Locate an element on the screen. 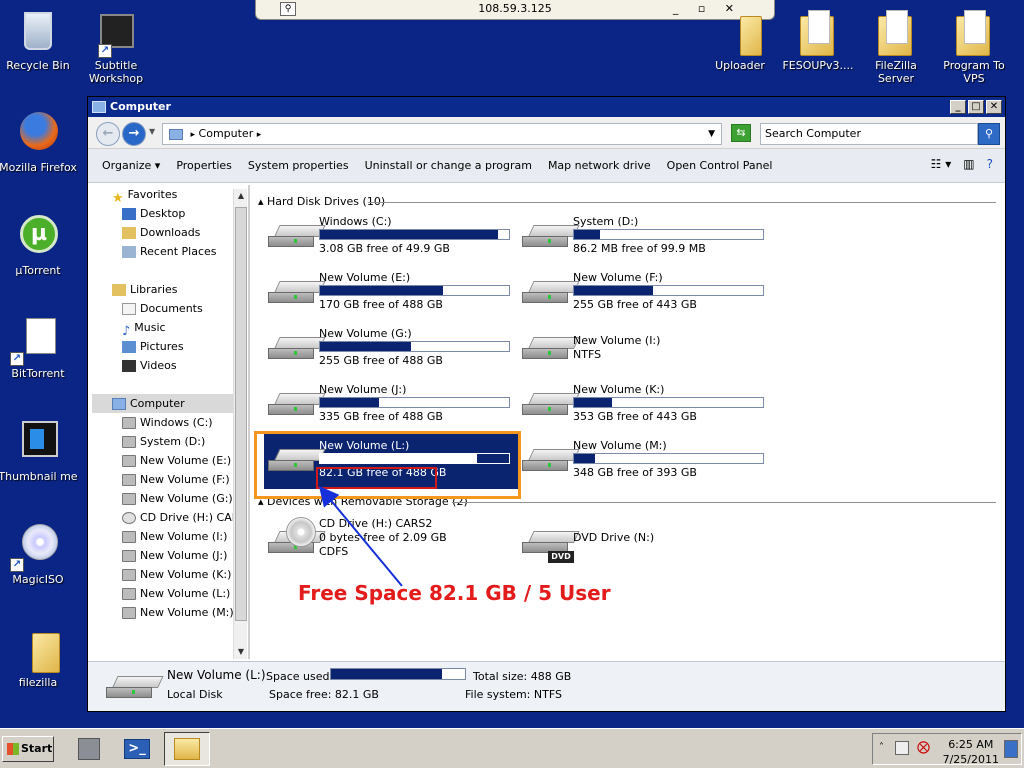 The width and height of the screenshot is (1024, 768). desktop-icon-utorrent: µ µTorrent is located at coordinates (39, 245).